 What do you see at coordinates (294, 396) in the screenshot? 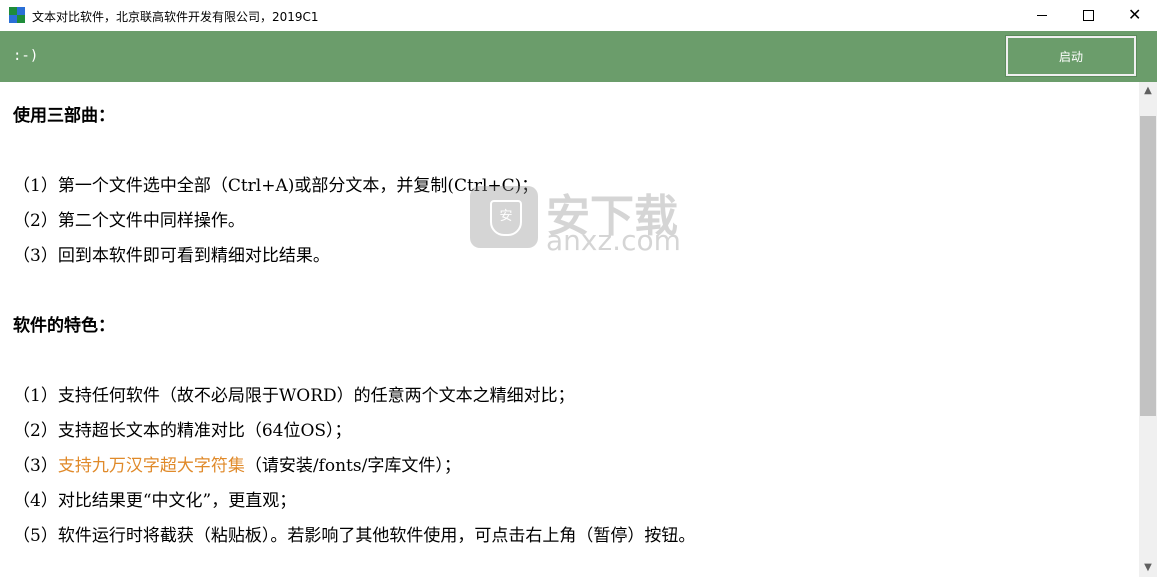
I see `feature-1: （1）支持任何软件（故不必局限于WORD）的任意两个文本之精细对比；` at bounding box center [294, 396].